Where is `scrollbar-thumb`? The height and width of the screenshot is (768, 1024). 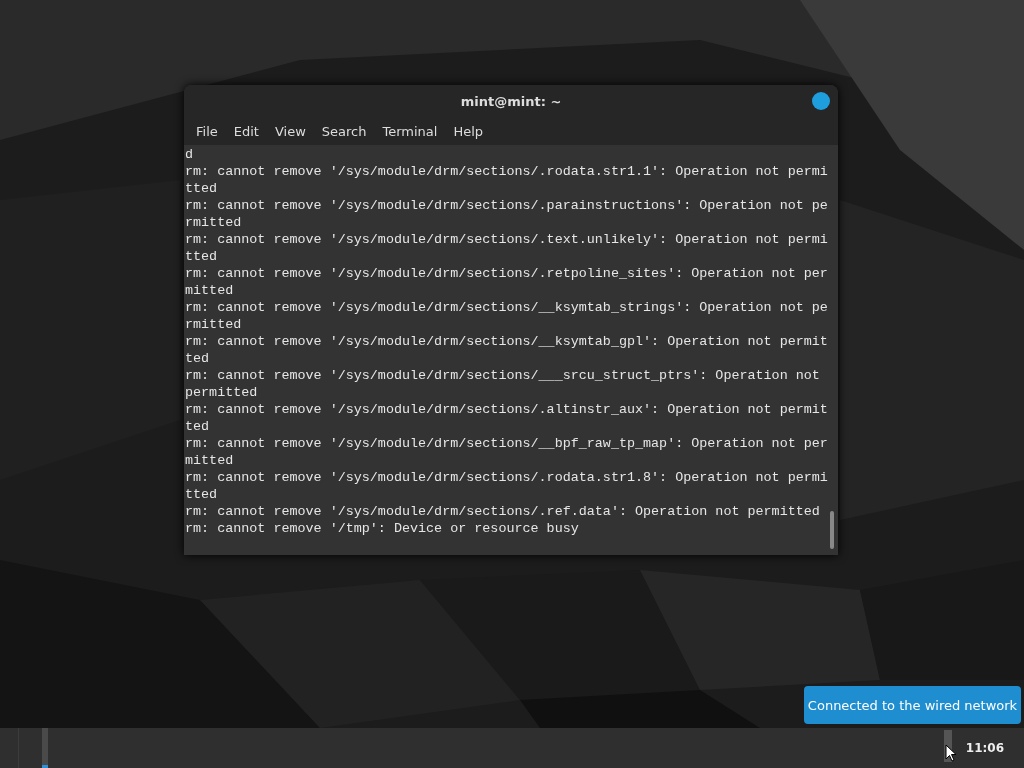 scrollbar-thumb is located at coordinates (832, 530).